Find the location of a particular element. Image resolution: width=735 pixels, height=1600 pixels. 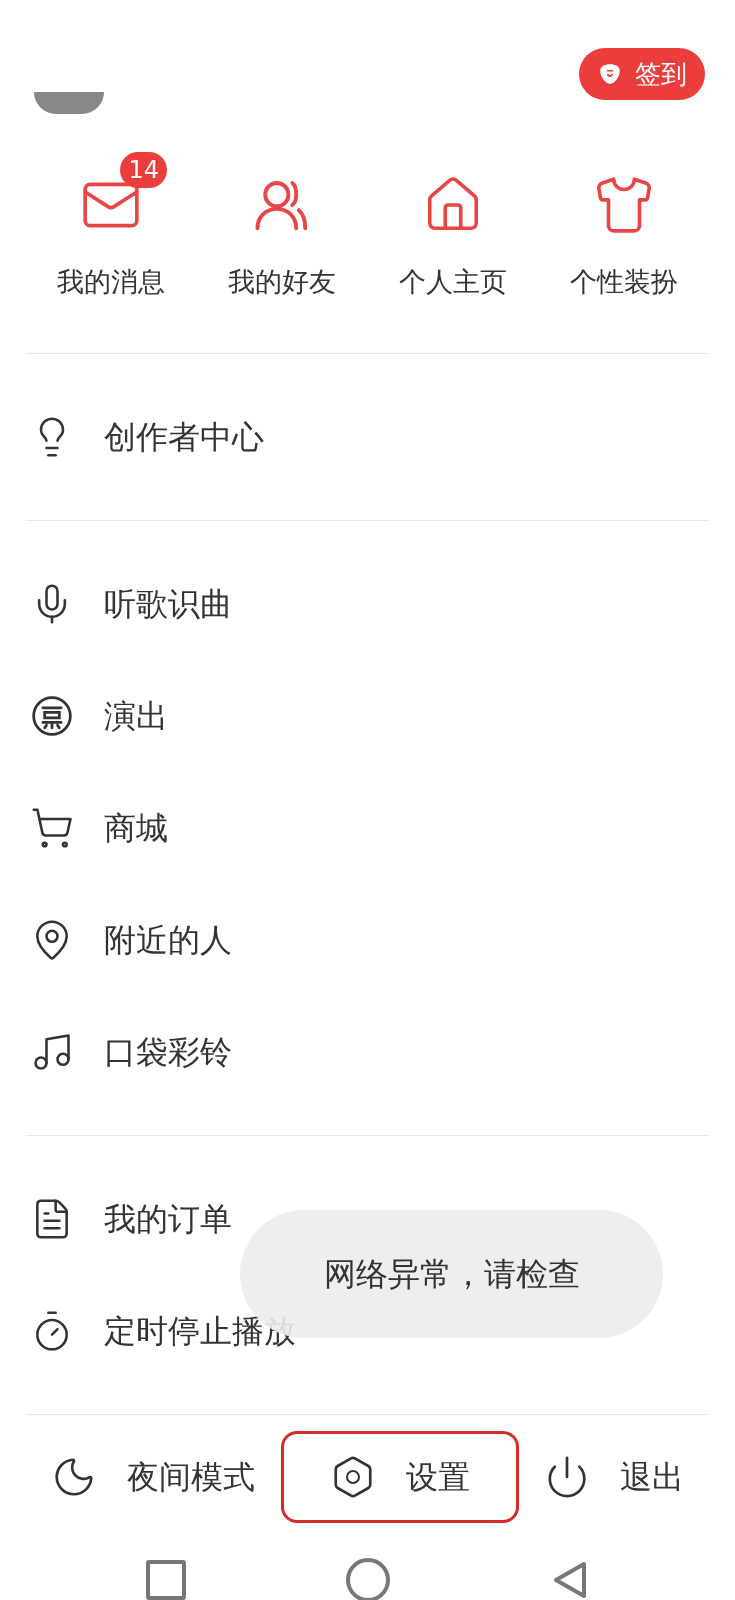

count-badge: 14 is located at coordinates (143, 170).